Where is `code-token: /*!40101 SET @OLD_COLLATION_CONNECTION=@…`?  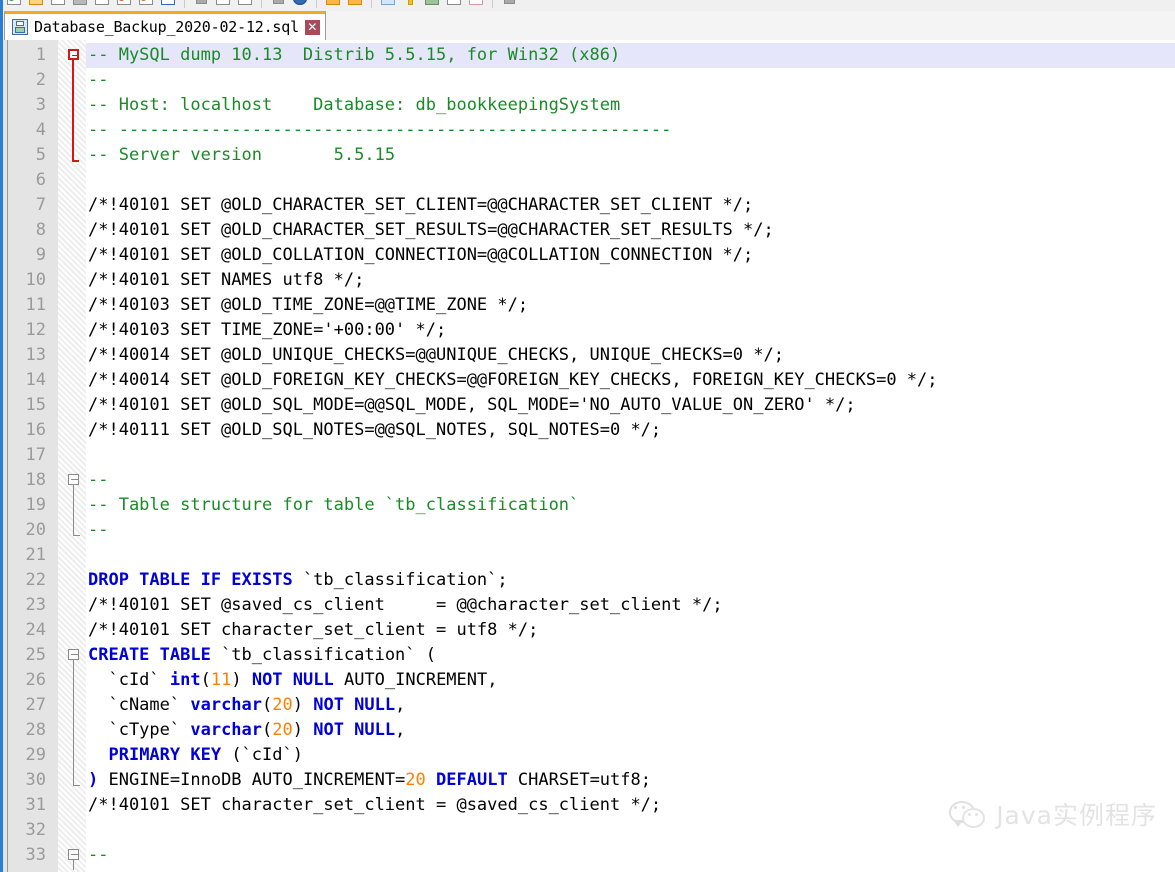 code-token: /*!40101 SET @OLD_COLLATION_CONNECTION=@… is located at coordinates (421, 255).